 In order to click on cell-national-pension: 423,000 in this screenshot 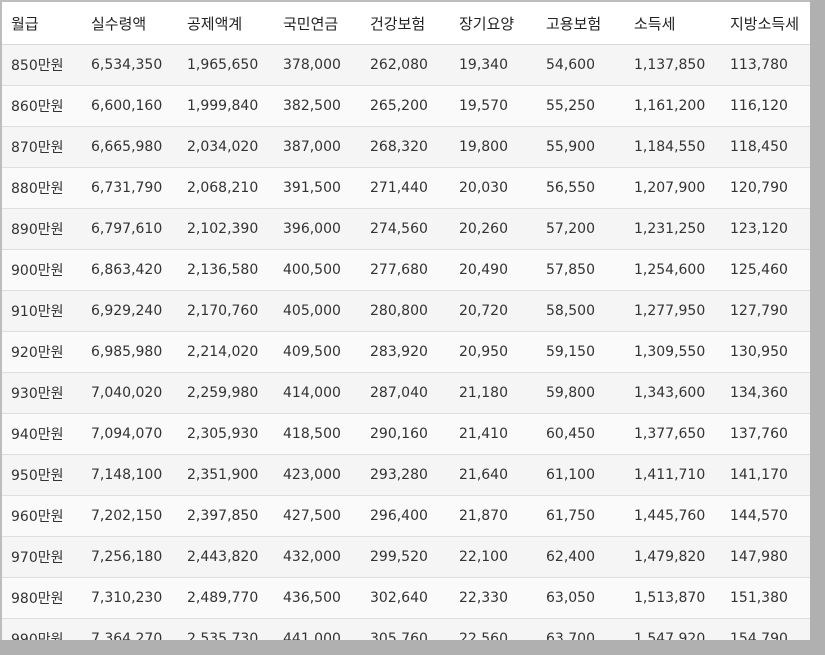, I will do `click(317, 475)`.